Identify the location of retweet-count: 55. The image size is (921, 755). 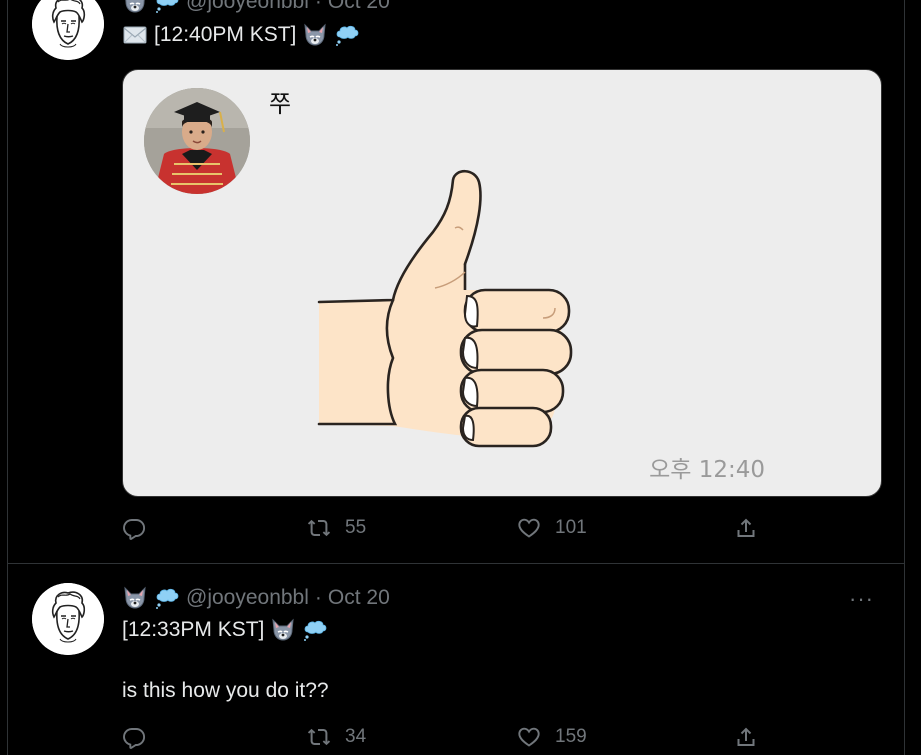
(356, 527).